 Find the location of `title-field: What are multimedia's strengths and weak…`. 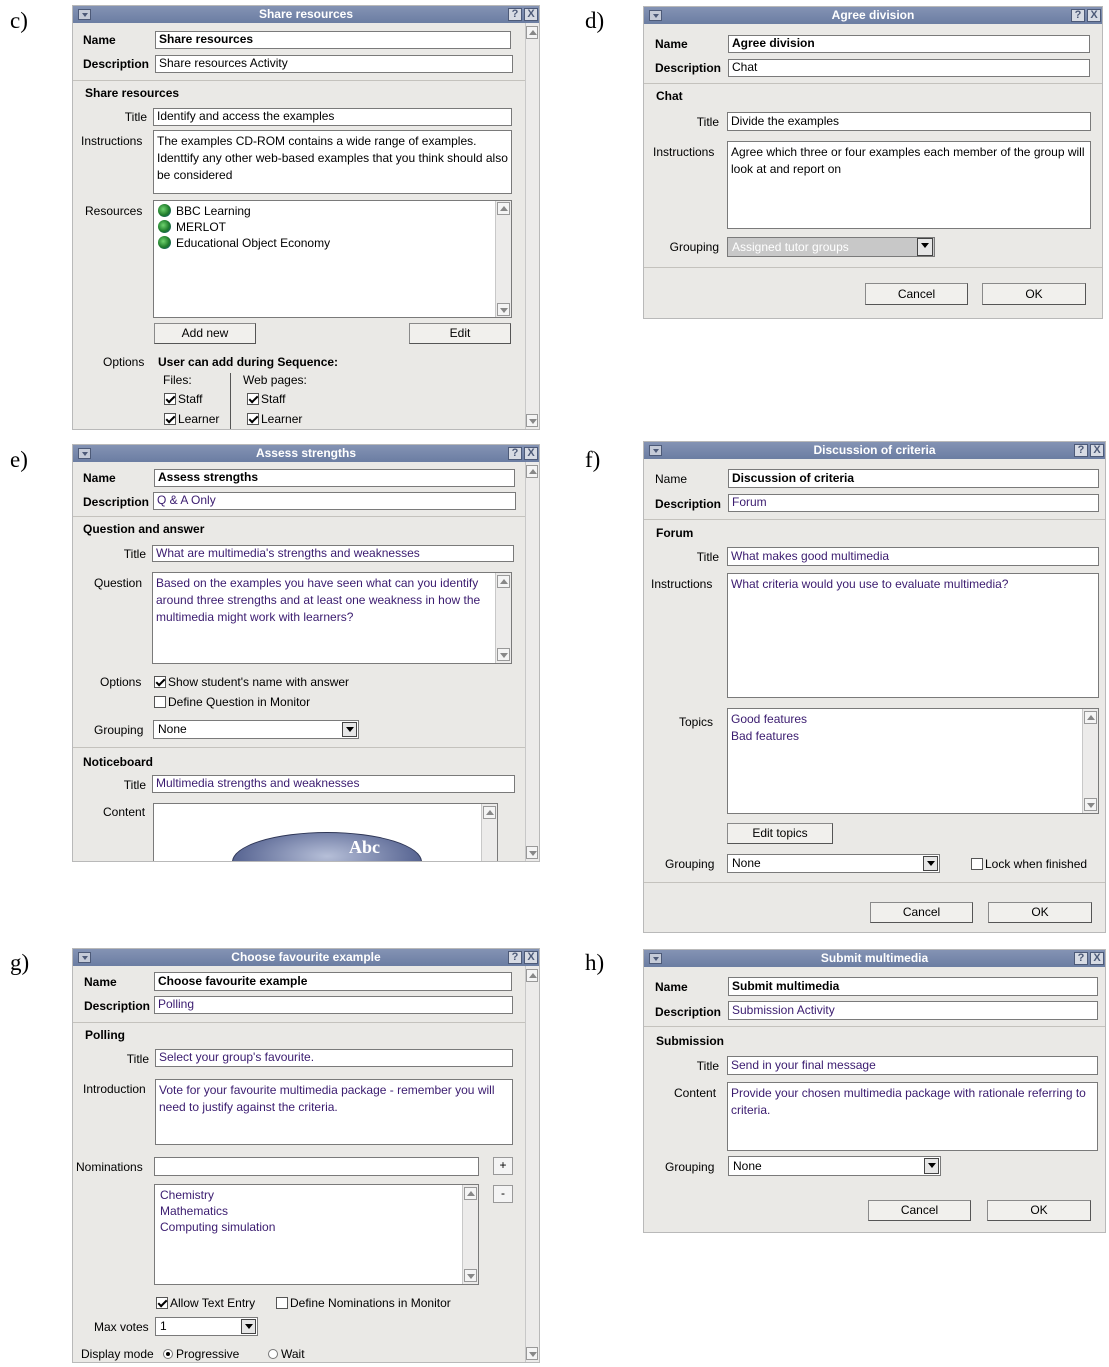

title-field: What are multimedia's strengths and weak… is located at coordinates (333, 553).